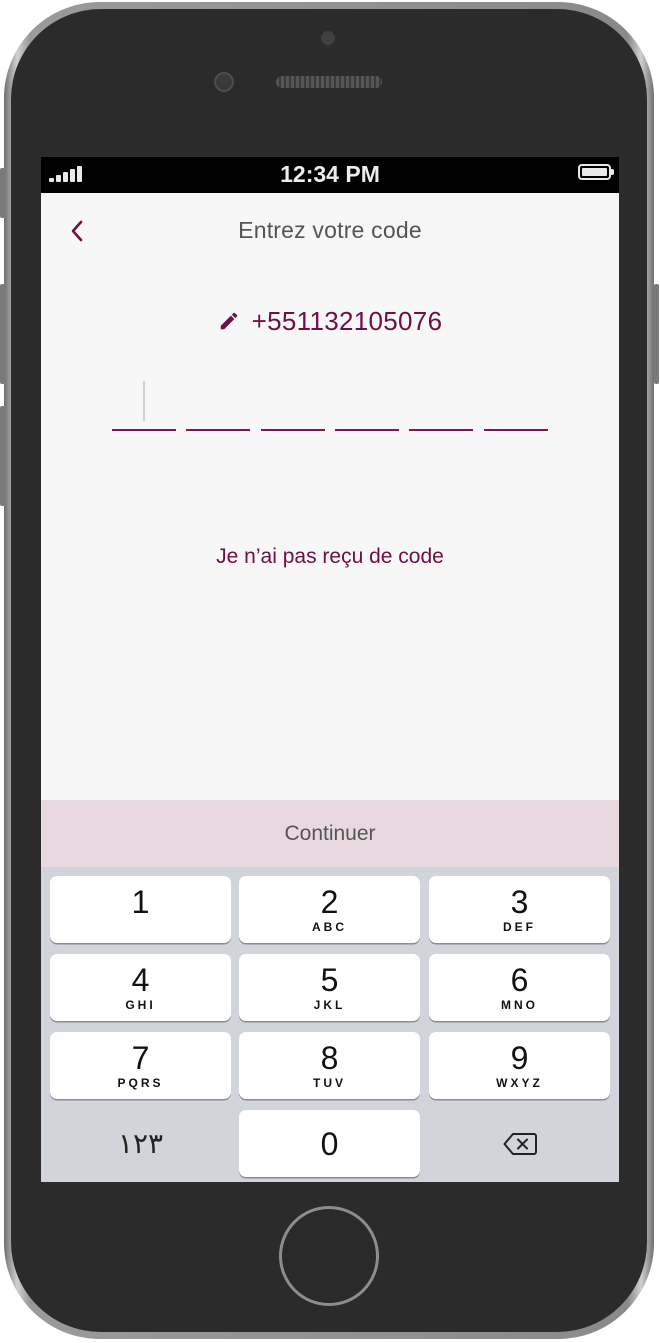 This screenshot has width=660, height=1343. I want to click on pencil-icon, so click(229, 321).